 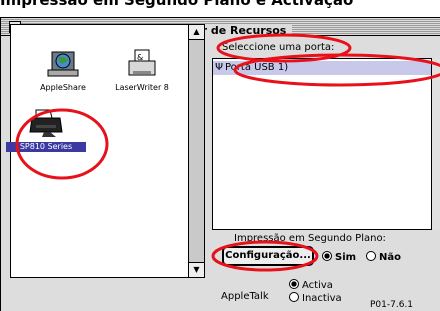 I want to click on laserwriter-icon: &, so click(x=142, y=62).